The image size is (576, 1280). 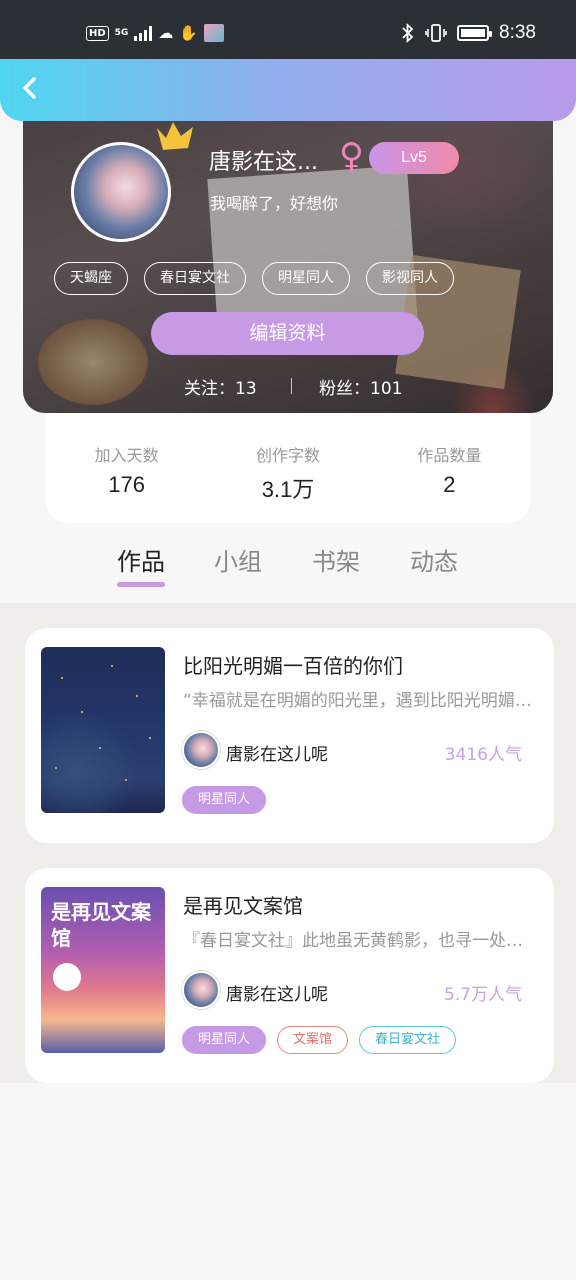 I want to click on back-button, so click(x=34, y=89).